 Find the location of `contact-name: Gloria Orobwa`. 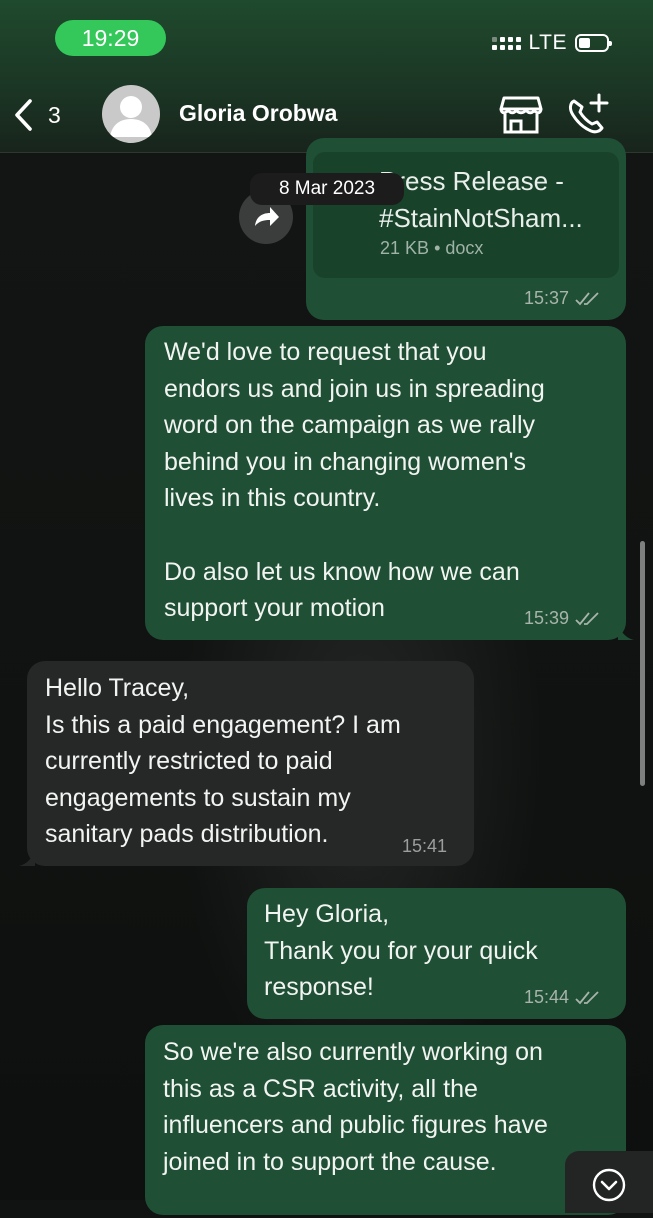

contact-name: Gloria Orobwa is located at coordinates (258, 113).